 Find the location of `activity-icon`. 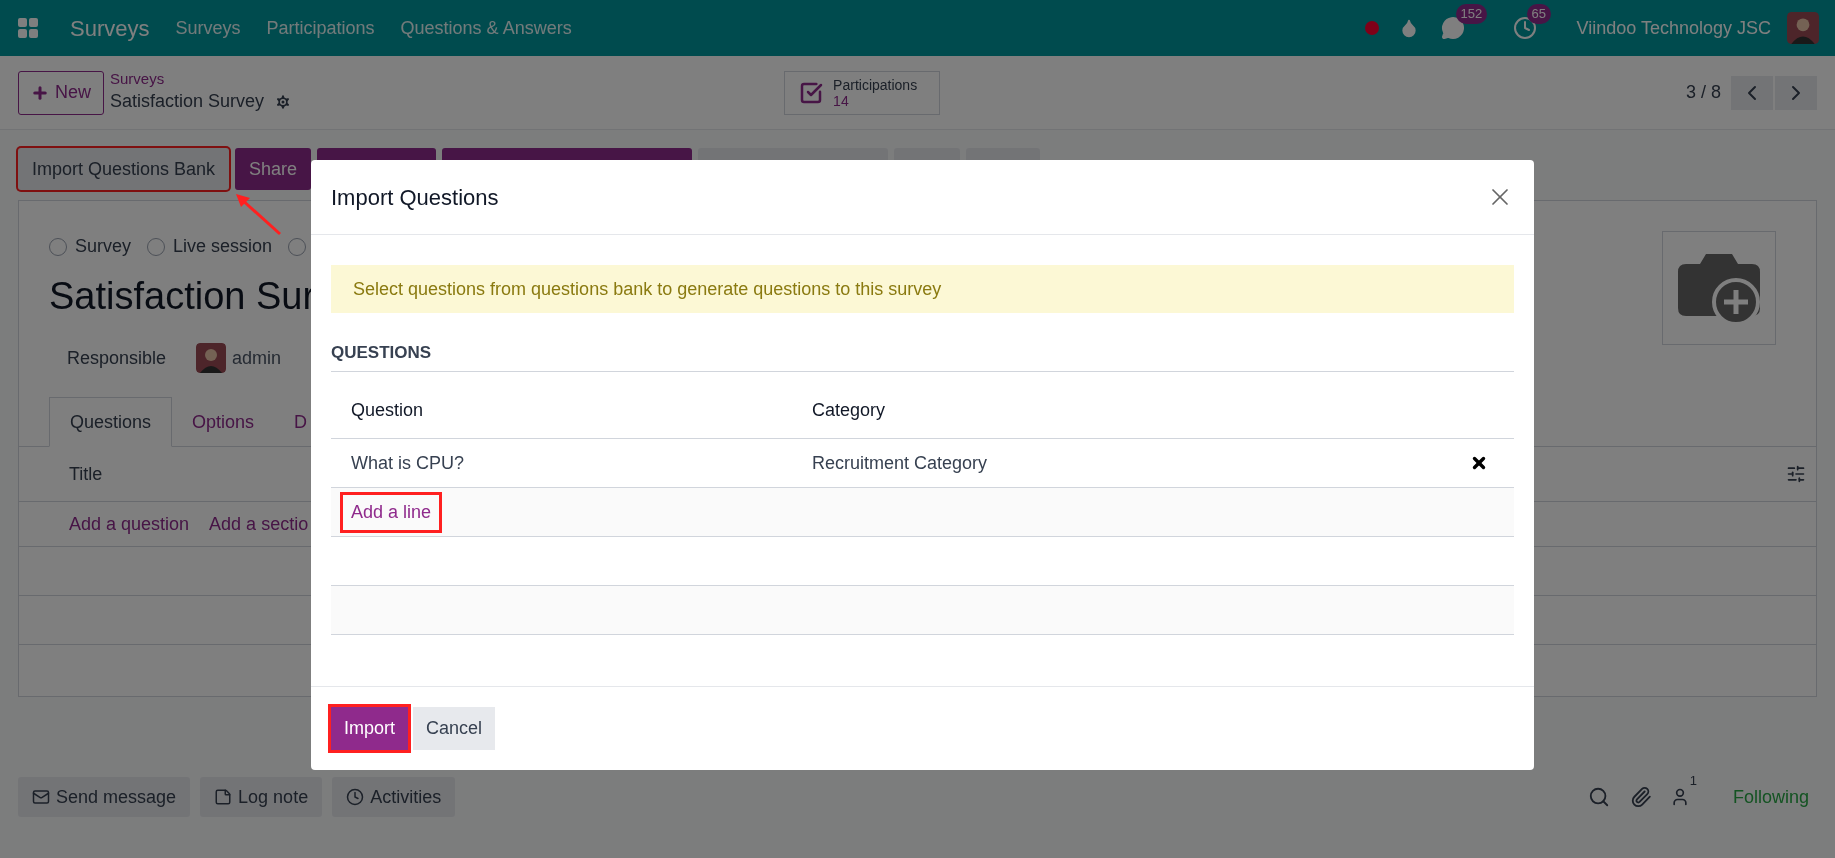

activity-icon is located at coordinates (1524, 28).